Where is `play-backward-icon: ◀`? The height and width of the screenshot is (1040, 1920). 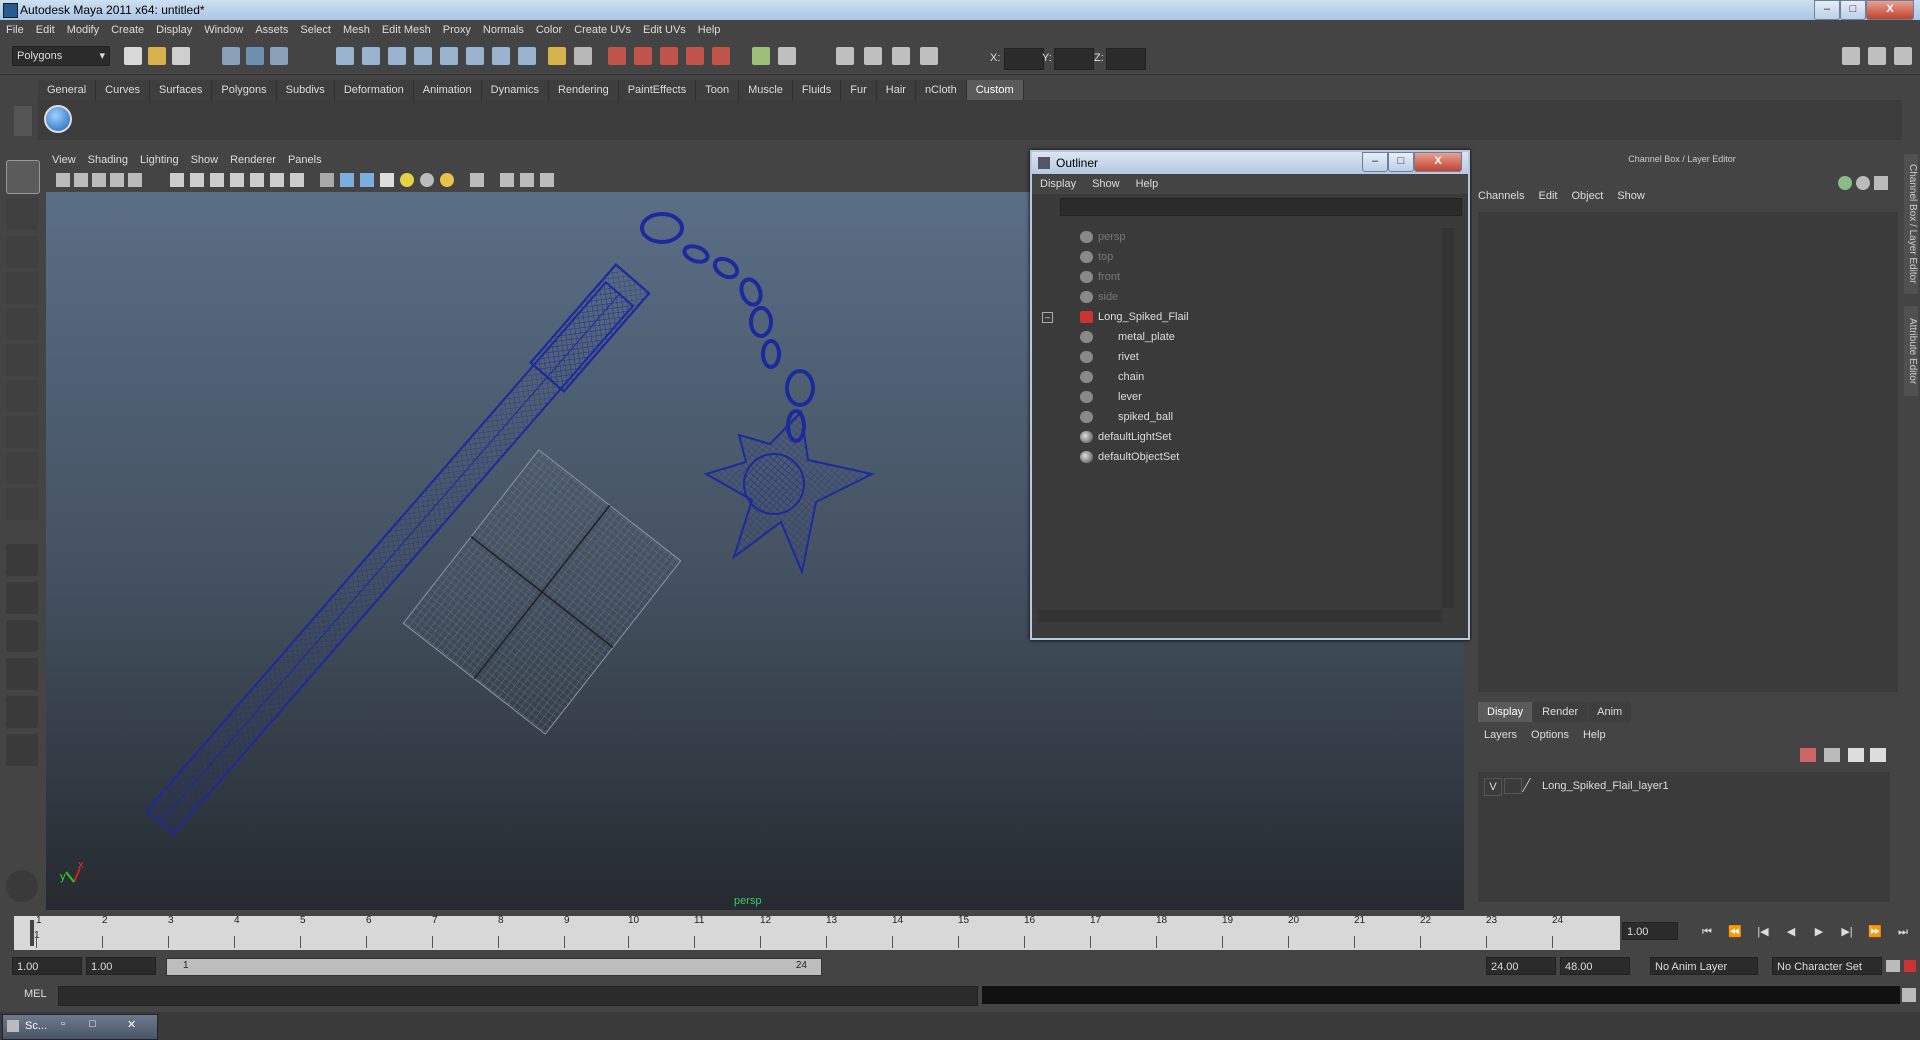
play-backward-icon: ◀ is located at coordinates (1791, 932).